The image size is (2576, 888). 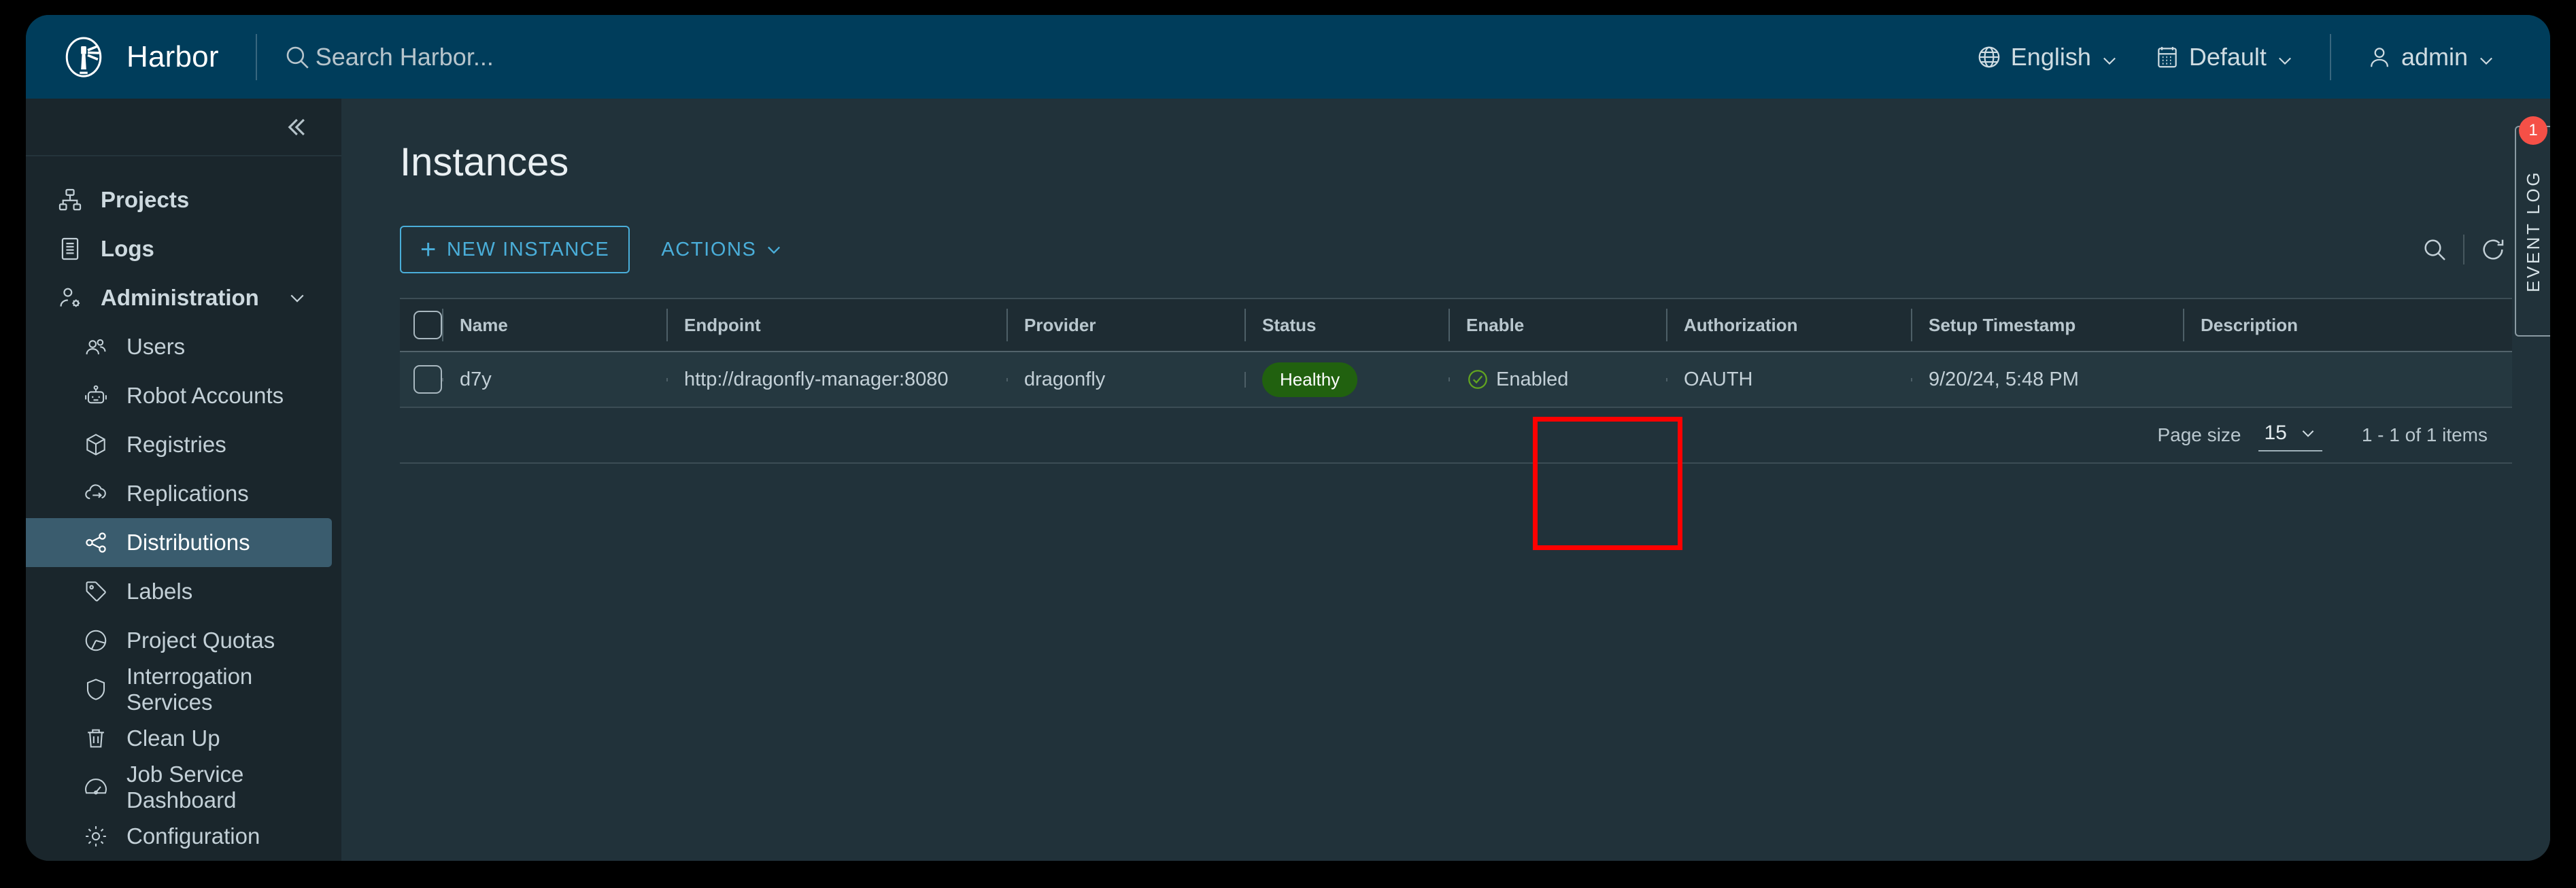 I want to click on column-header-status: Status, so click(x=1346, y=325).